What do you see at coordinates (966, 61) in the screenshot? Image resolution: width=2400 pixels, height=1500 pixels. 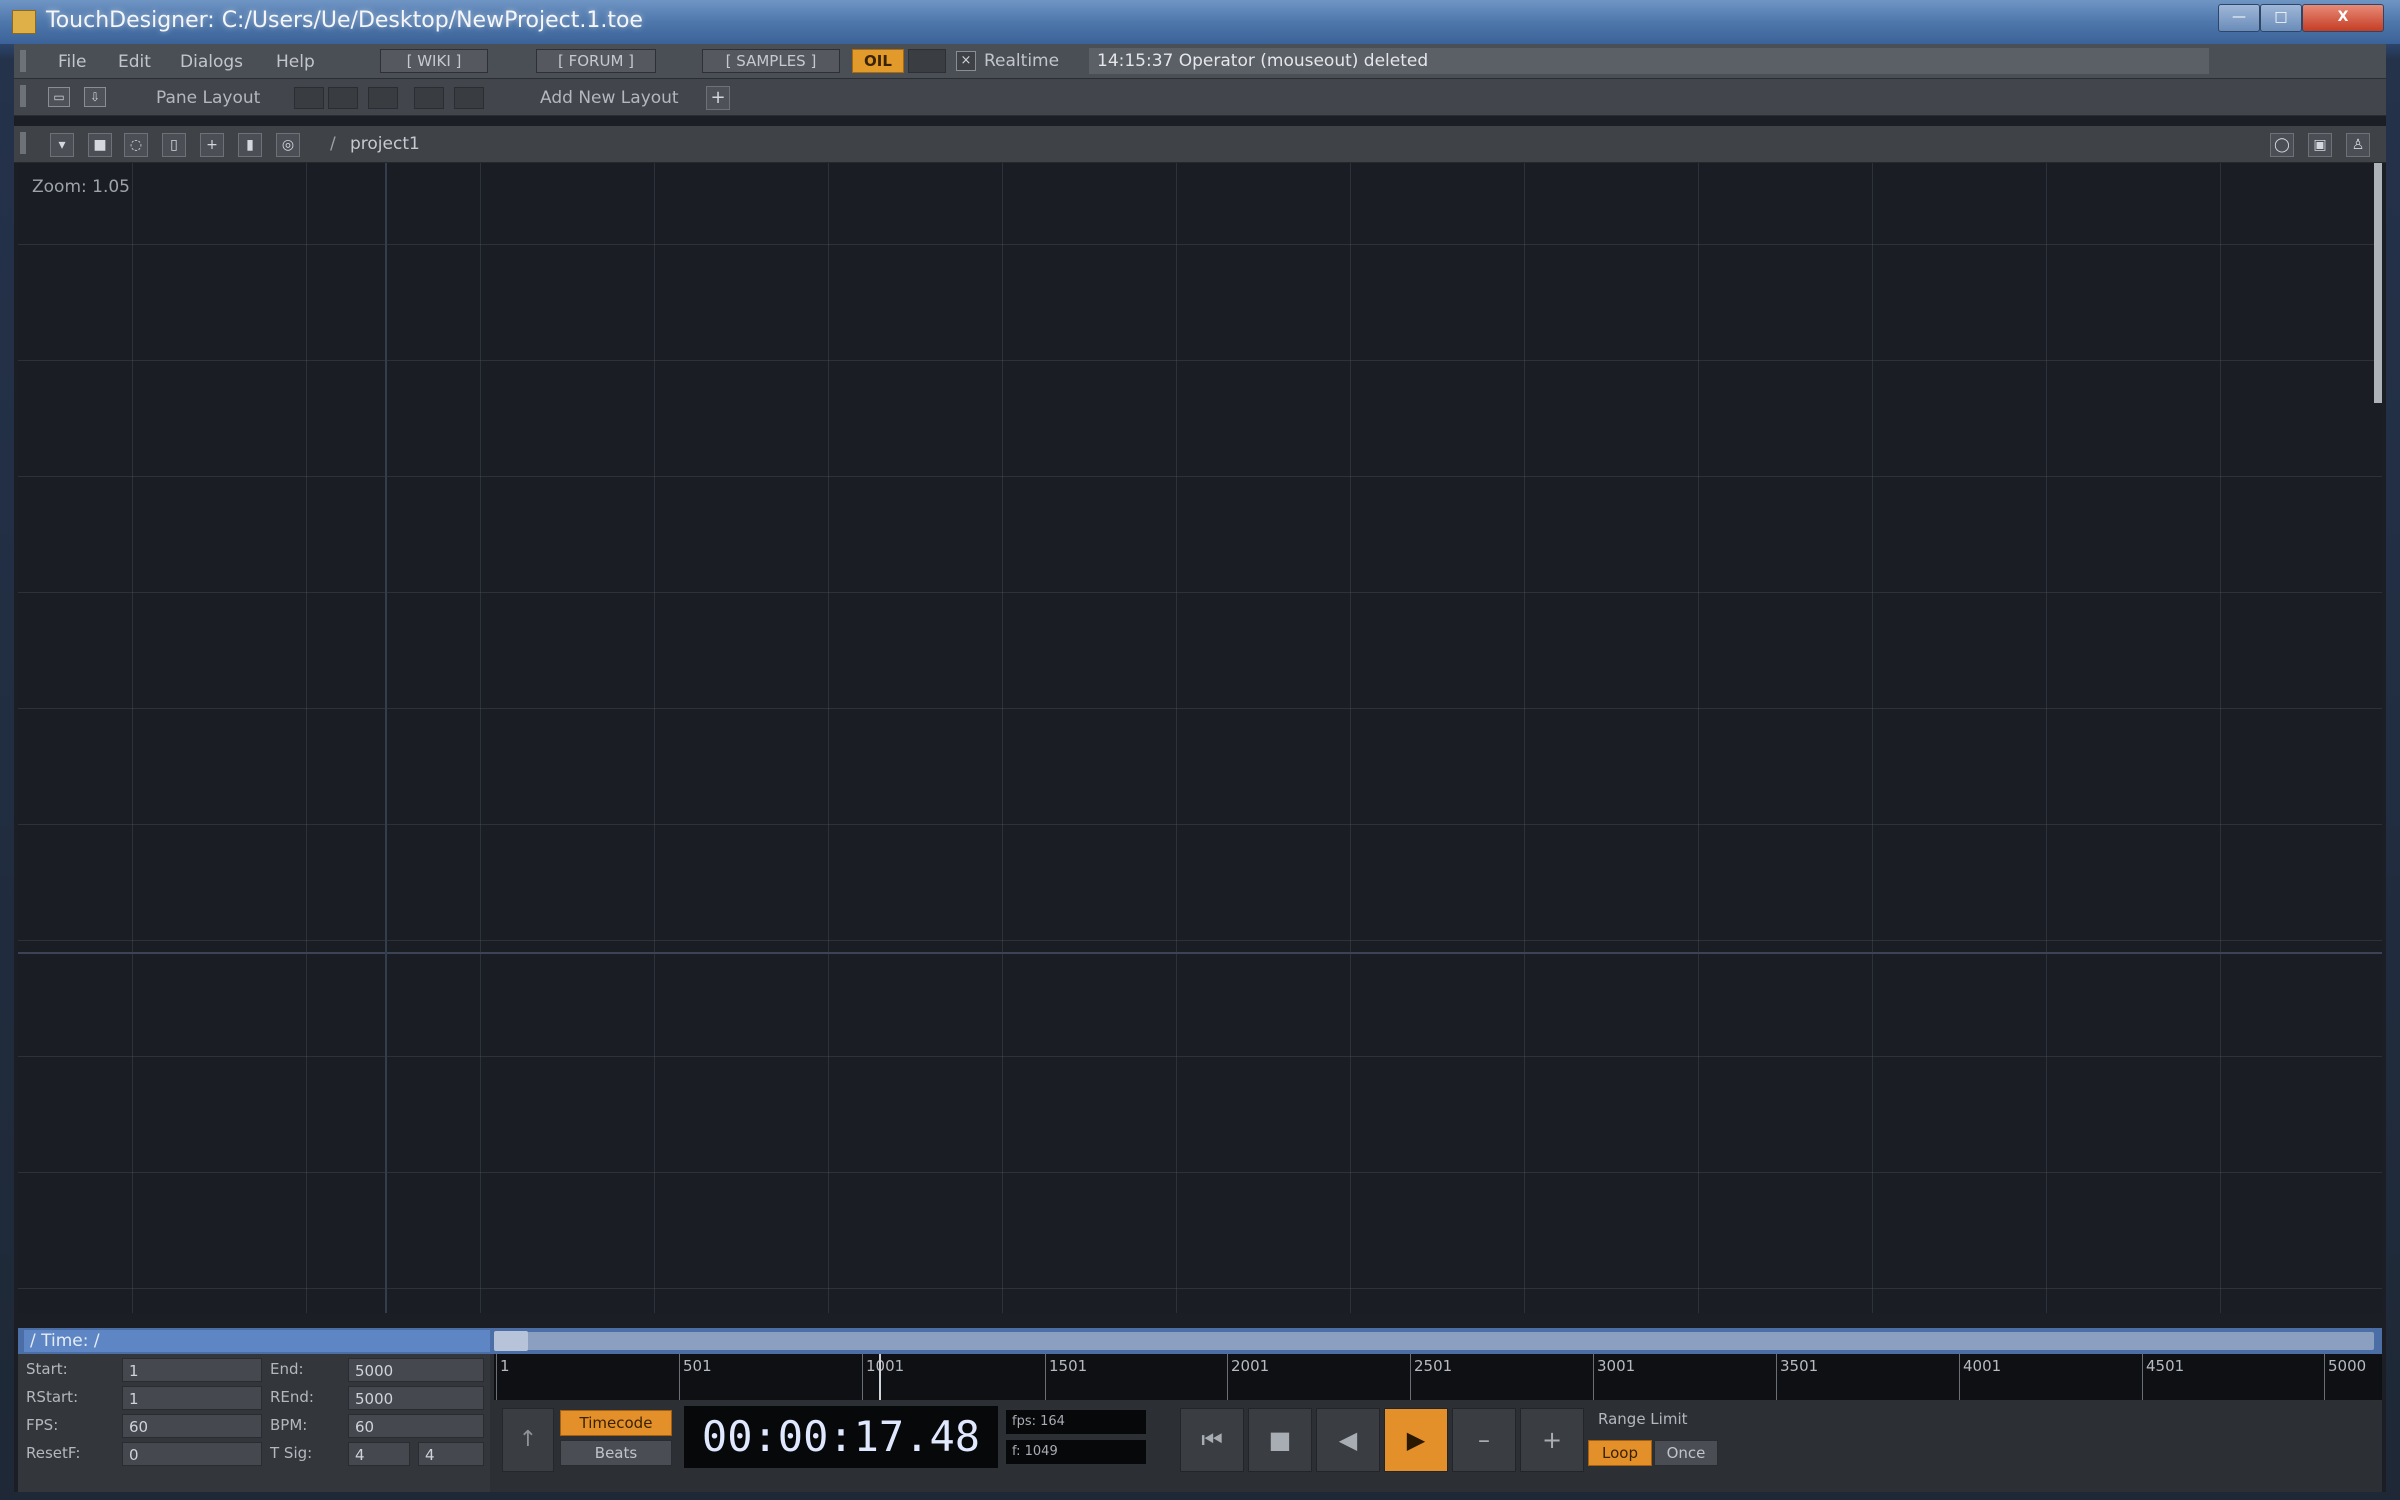 I see `realtime-checkbox: ×` at bounding box center [966, 61].